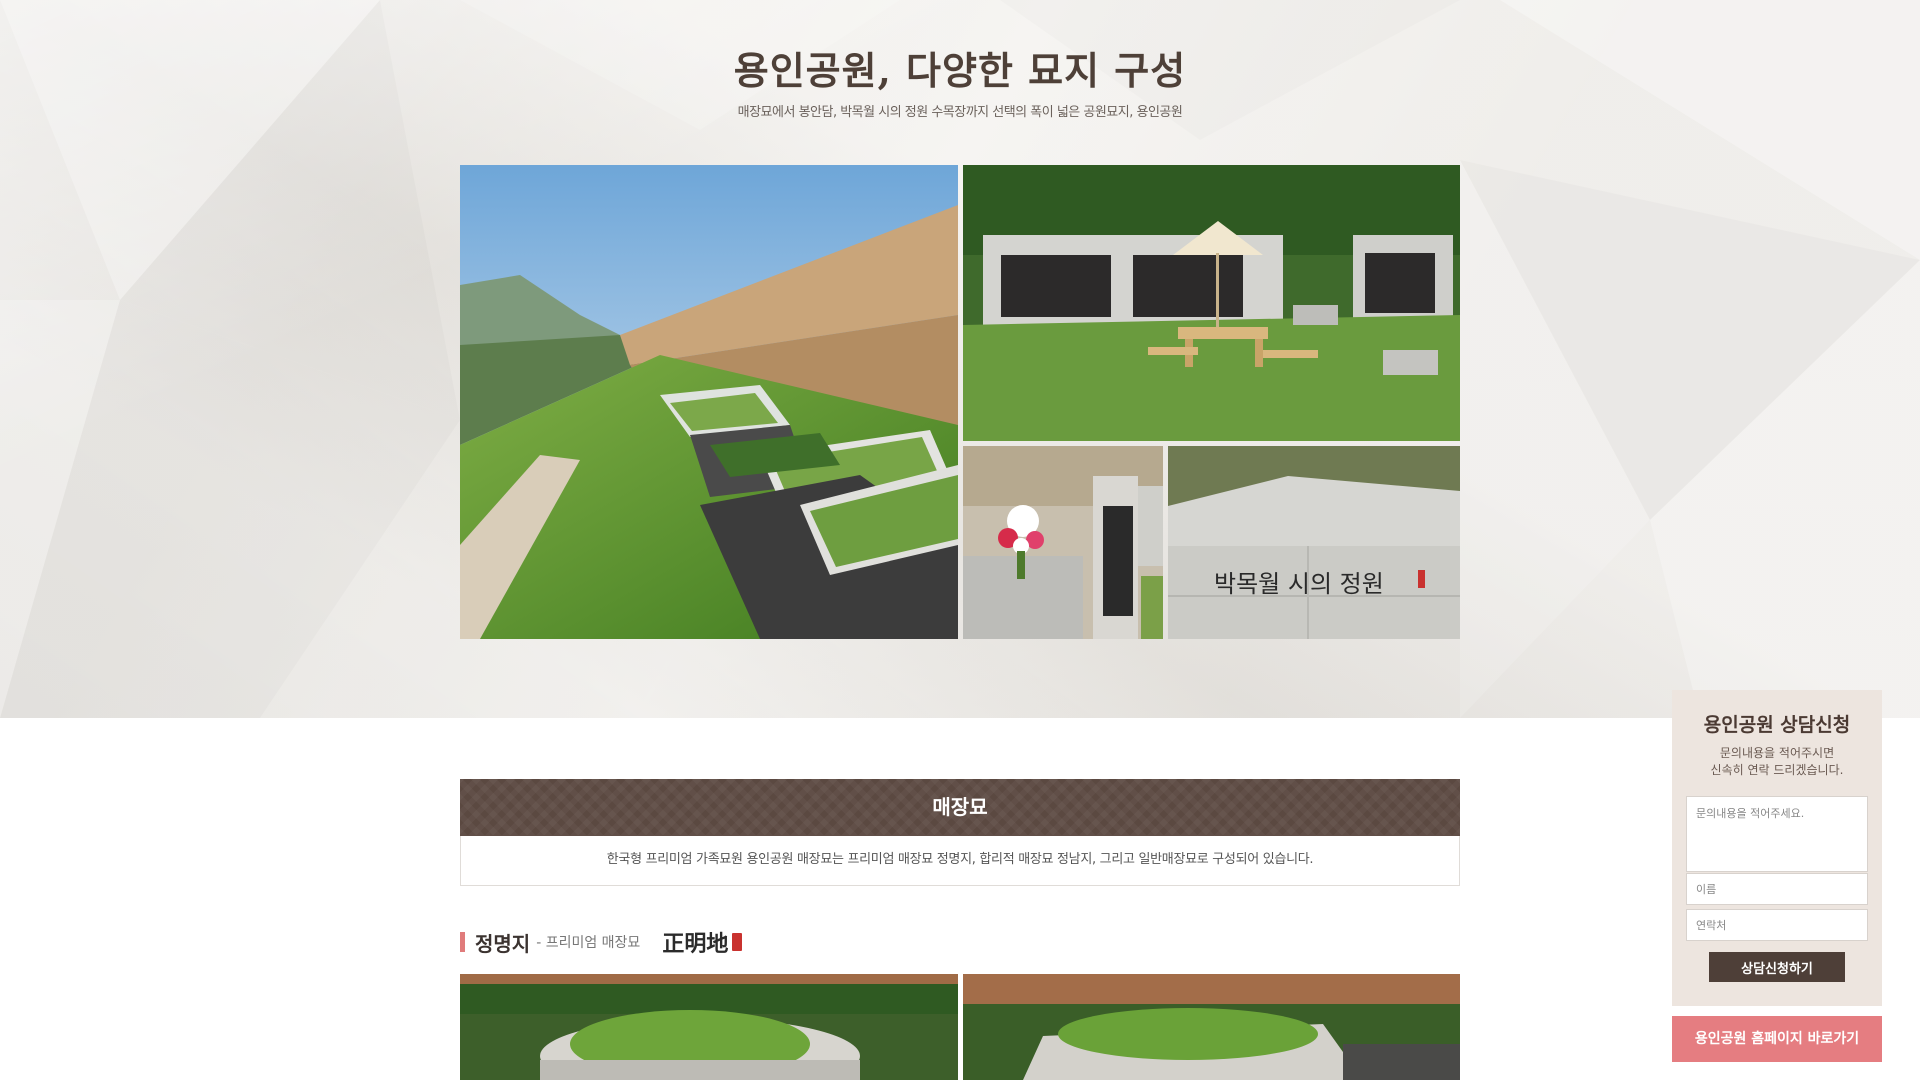  What do you see at coordinates (1314, 542) in the screenshot?
I see `photo-poet-garden-stone: 박목월 시의 정원` at bounding box center [1314, 542].